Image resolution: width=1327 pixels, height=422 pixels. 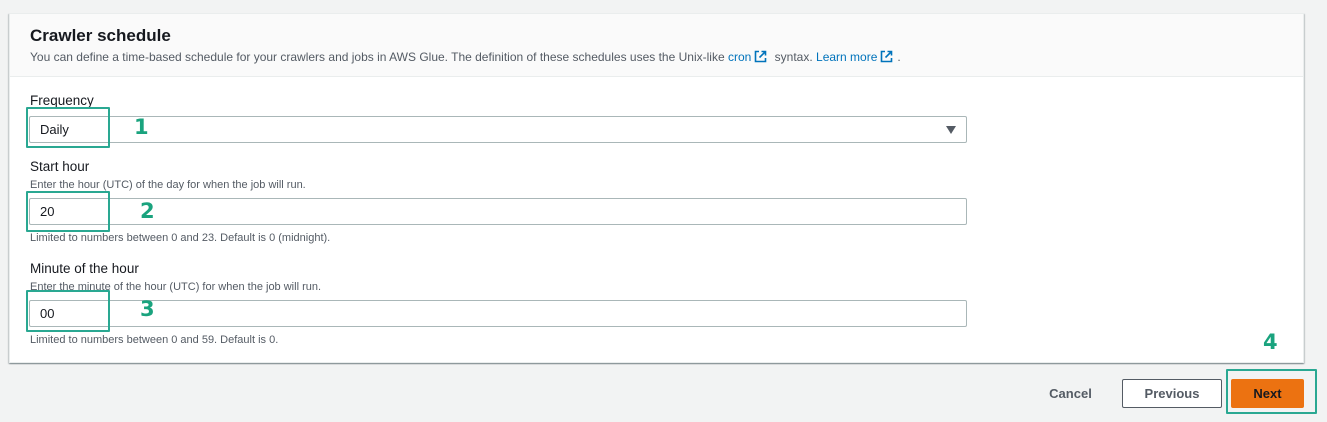 What do you see at coordinates (1270, 342) in the screenshot?
I see `step-number-4: 4` at bounding box center [1270, 342].